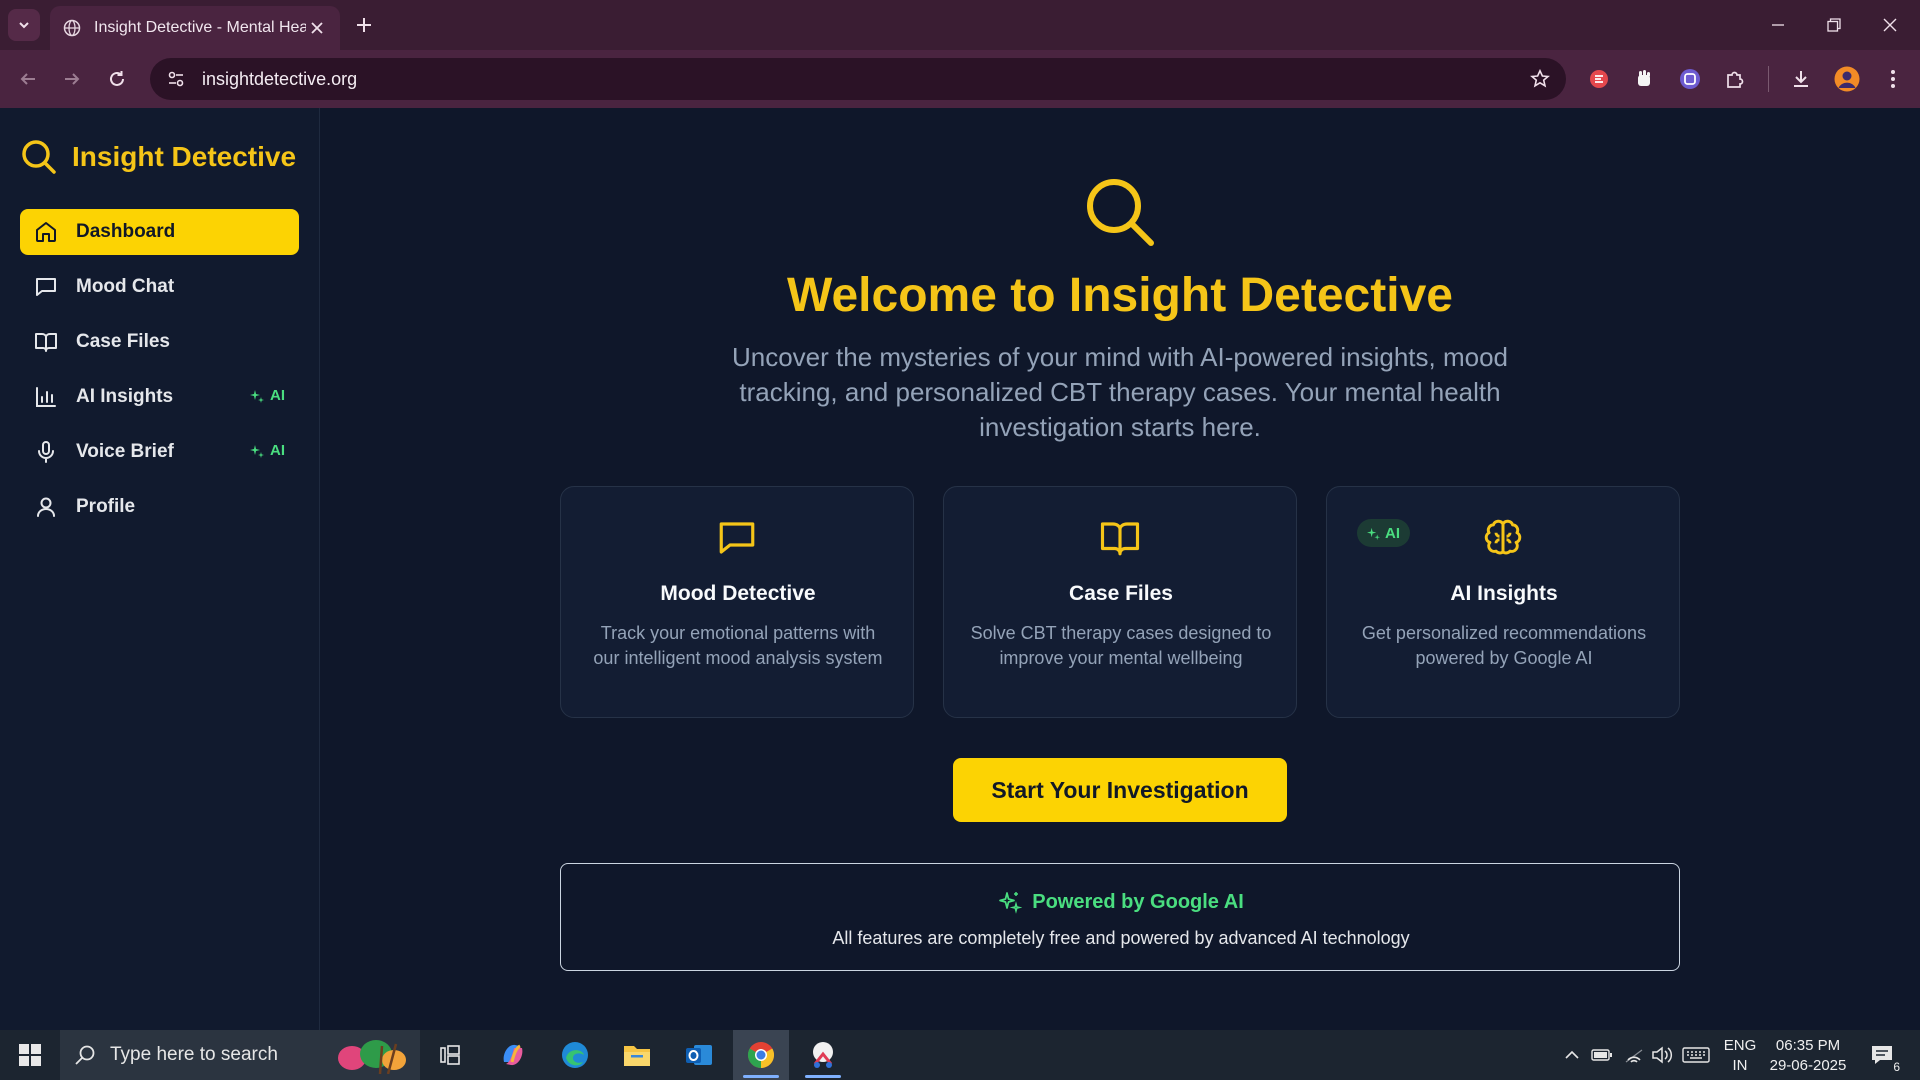 This screenshot has height=1080, width=1920. I want to click on extensions-puzzle-icon, so click(1735, 79).